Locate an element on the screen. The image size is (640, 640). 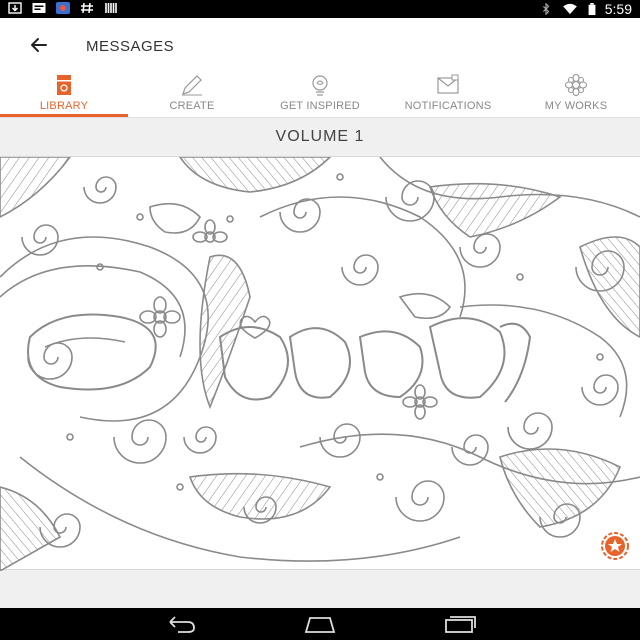
system-nav-bar is located at coordinates (320, 624).